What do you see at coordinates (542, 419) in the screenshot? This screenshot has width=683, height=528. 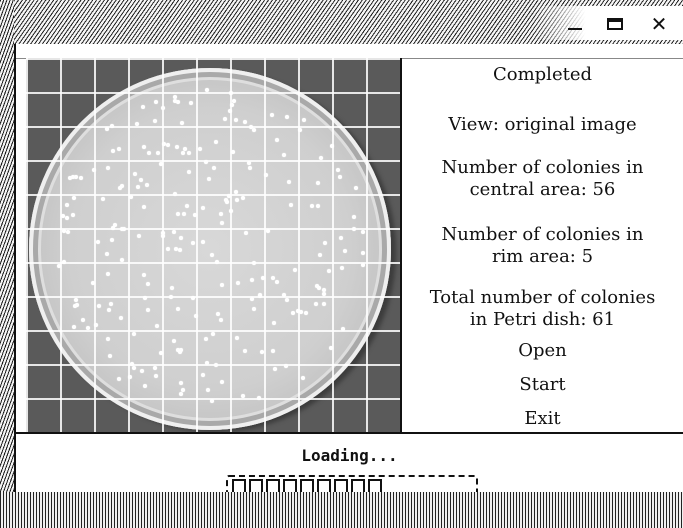 I see `exit-button: Exit` at bounding box center [542, 419].